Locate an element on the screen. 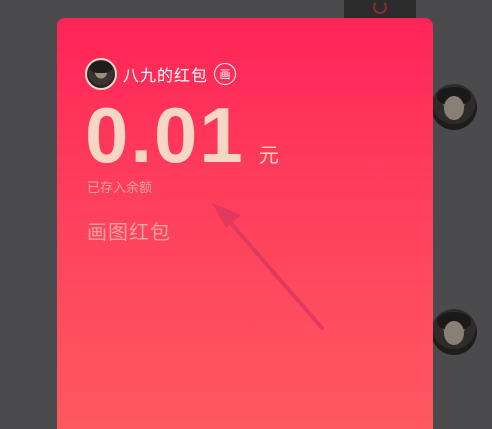 Image resolution: width=492 pixels, height=429 pixels. sender-avatar is located at coordinates (101, 74).